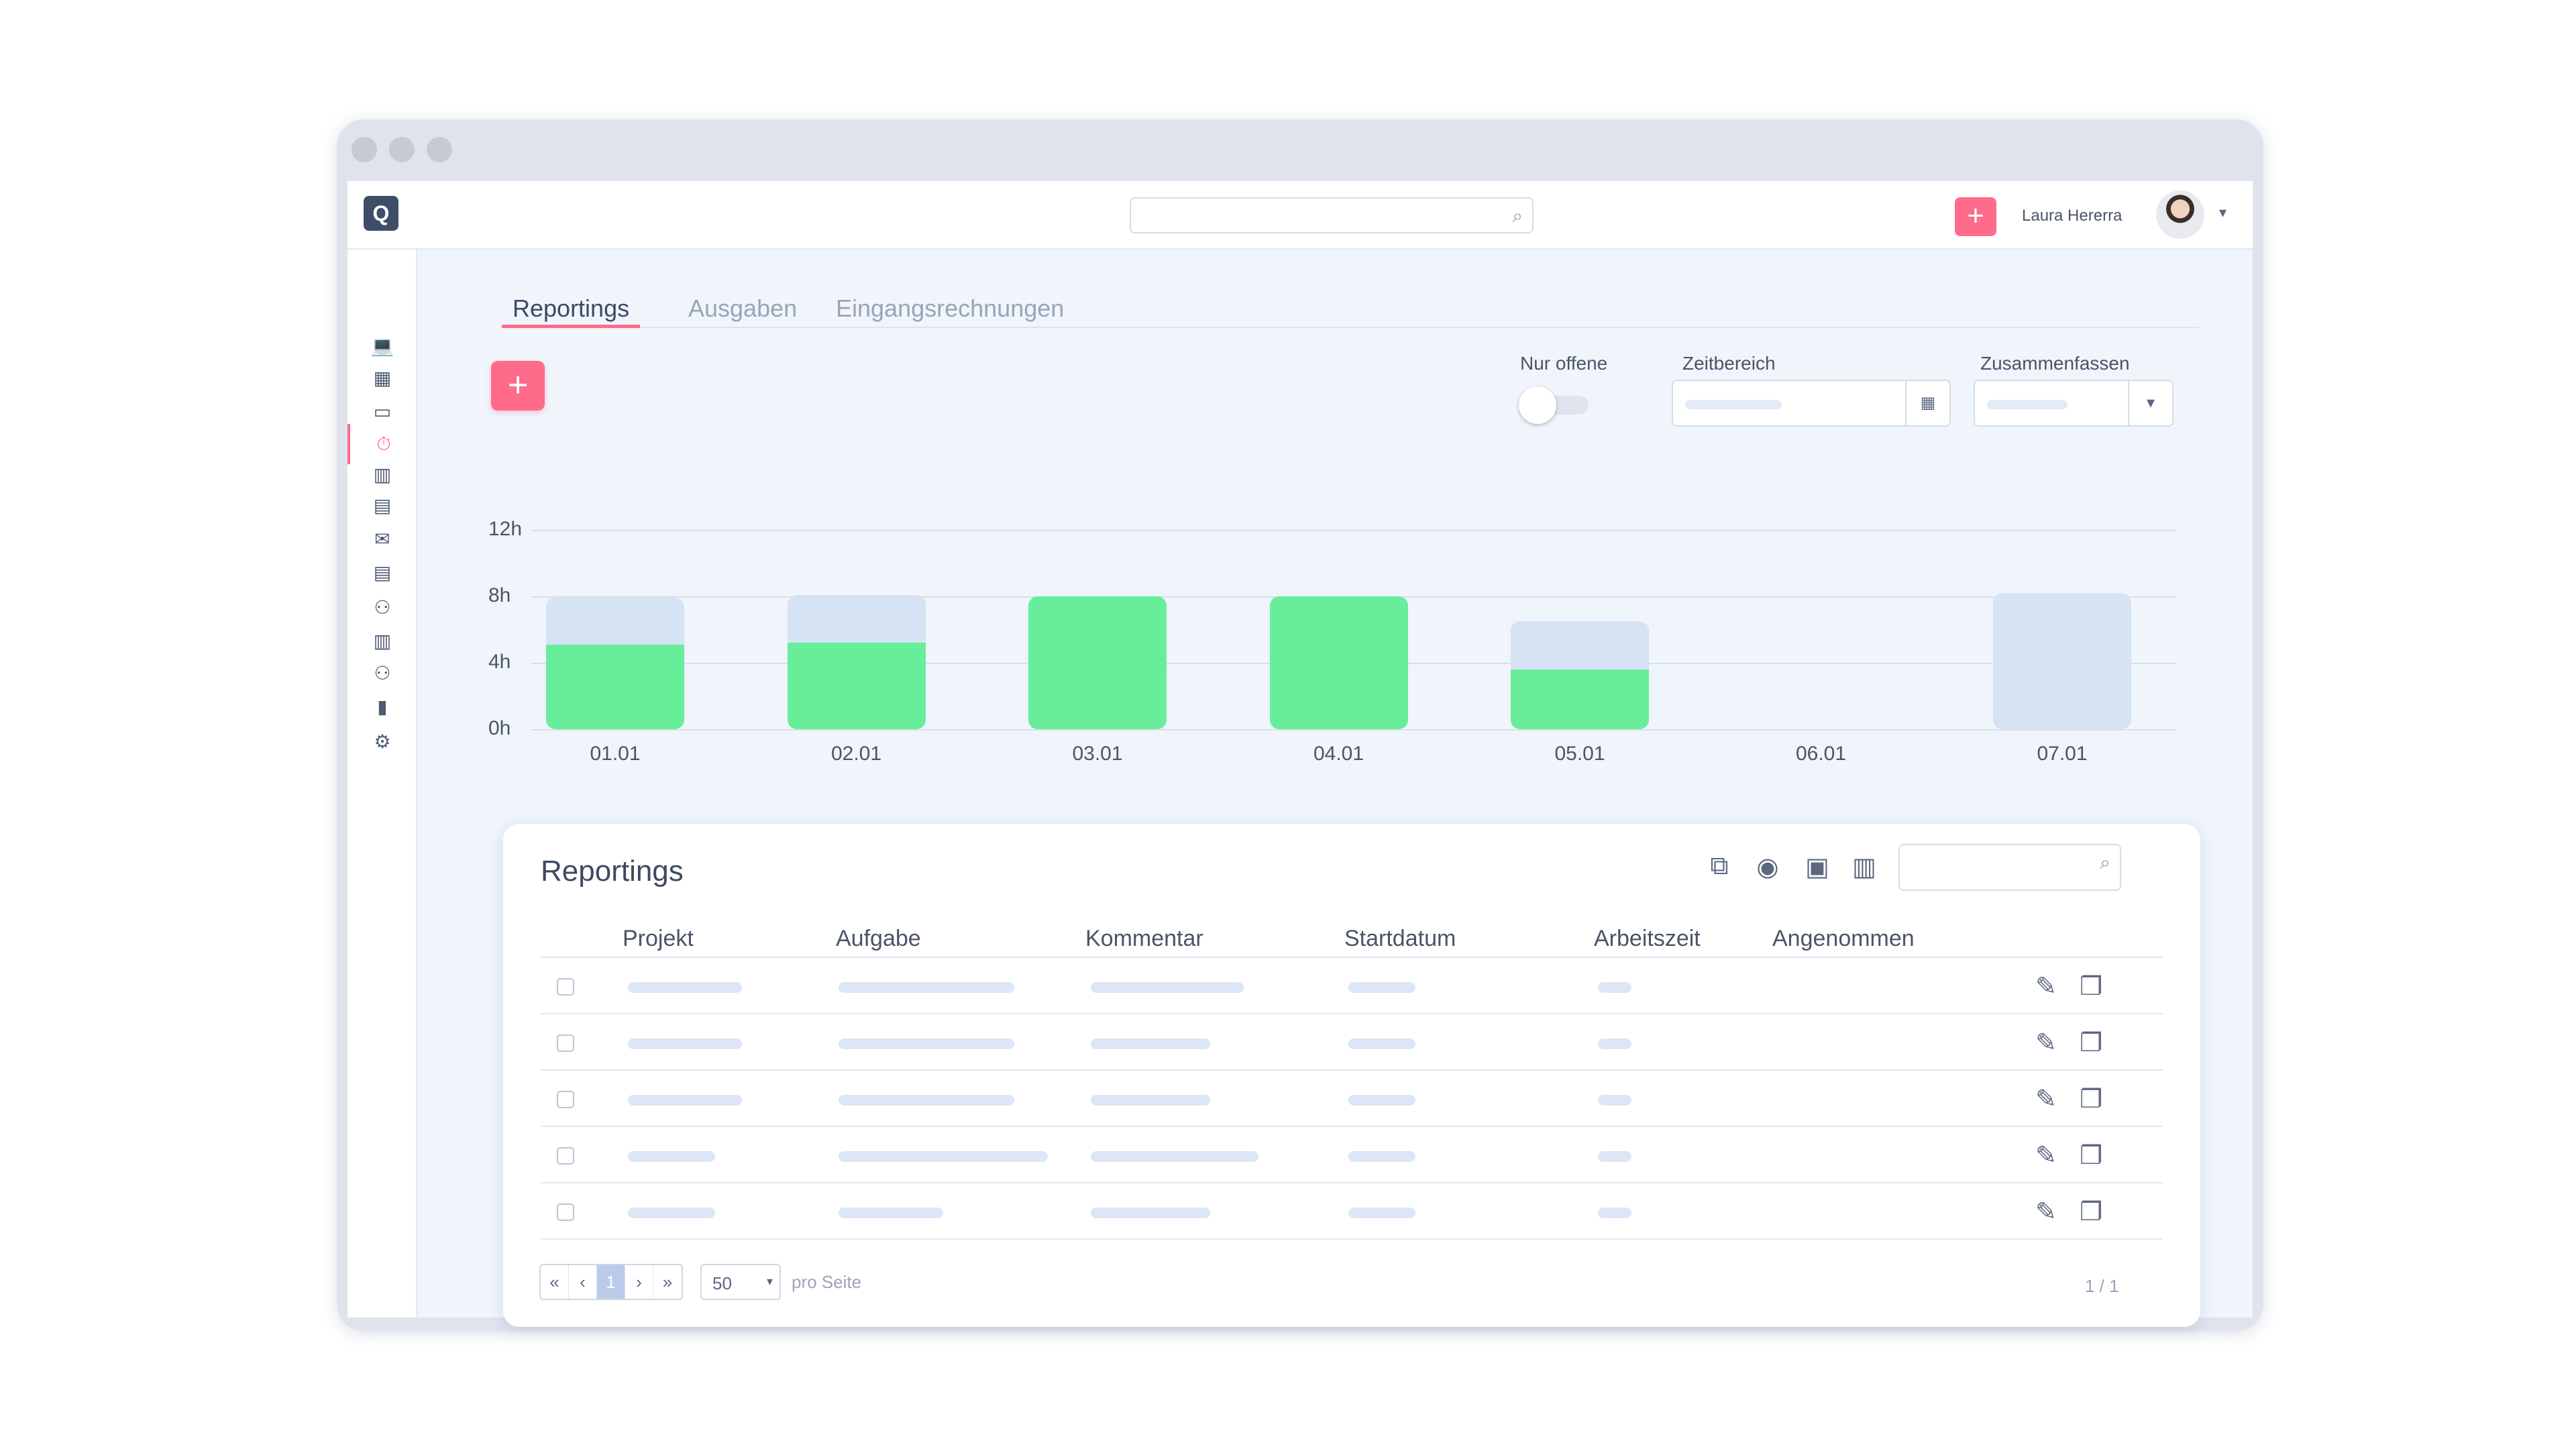 The width and height of the screenshot is (2576, 1449). I want to click on next-page-button: ›, so click(639, 1282).